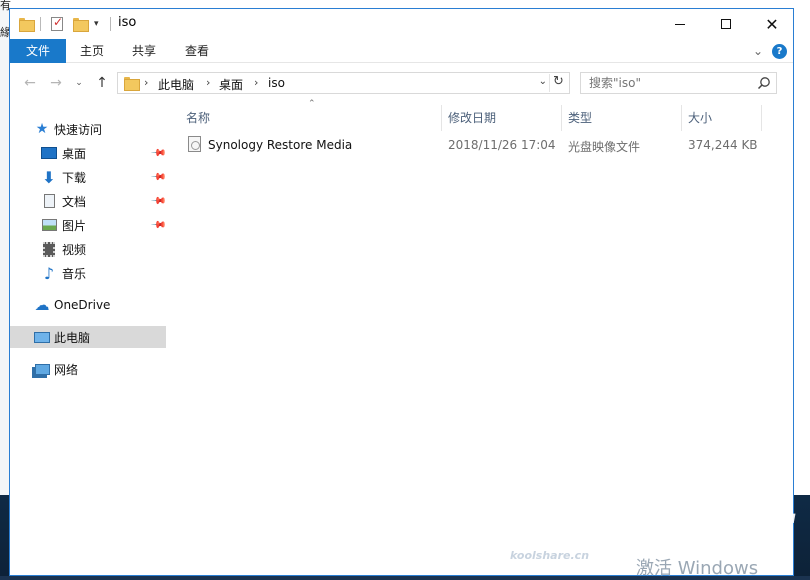 The image size is (810, 580). I want to click on disc-image-file-icon, so click(194, 144).